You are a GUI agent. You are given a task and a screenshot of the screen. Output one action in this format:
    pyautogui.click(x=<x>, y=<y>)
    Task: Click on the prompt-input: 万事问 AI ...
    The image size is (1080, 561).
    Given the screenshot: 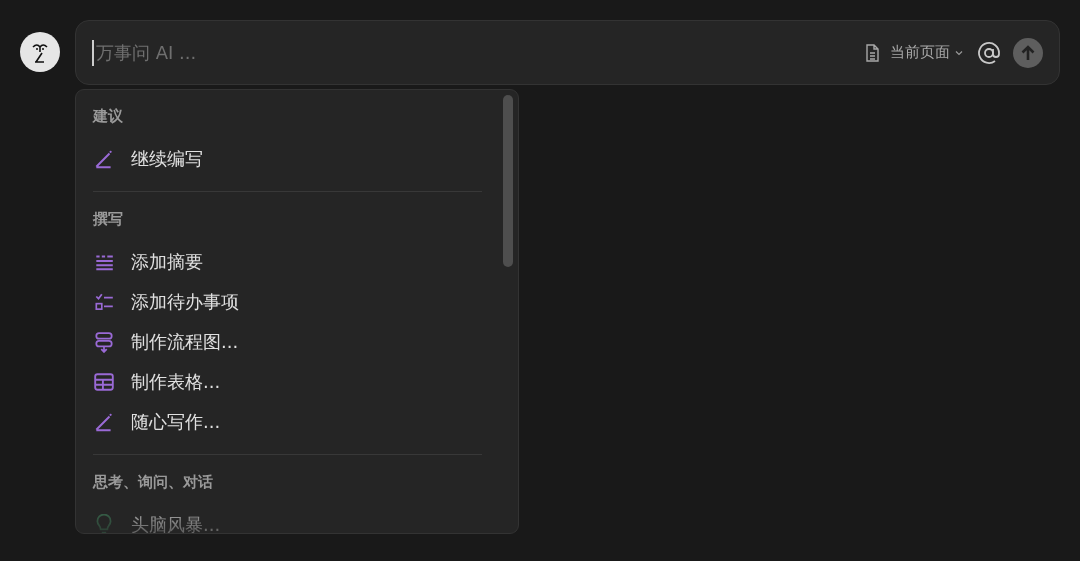 What is the action you would take?
    pyautogui.click(x=477, y=52)
    